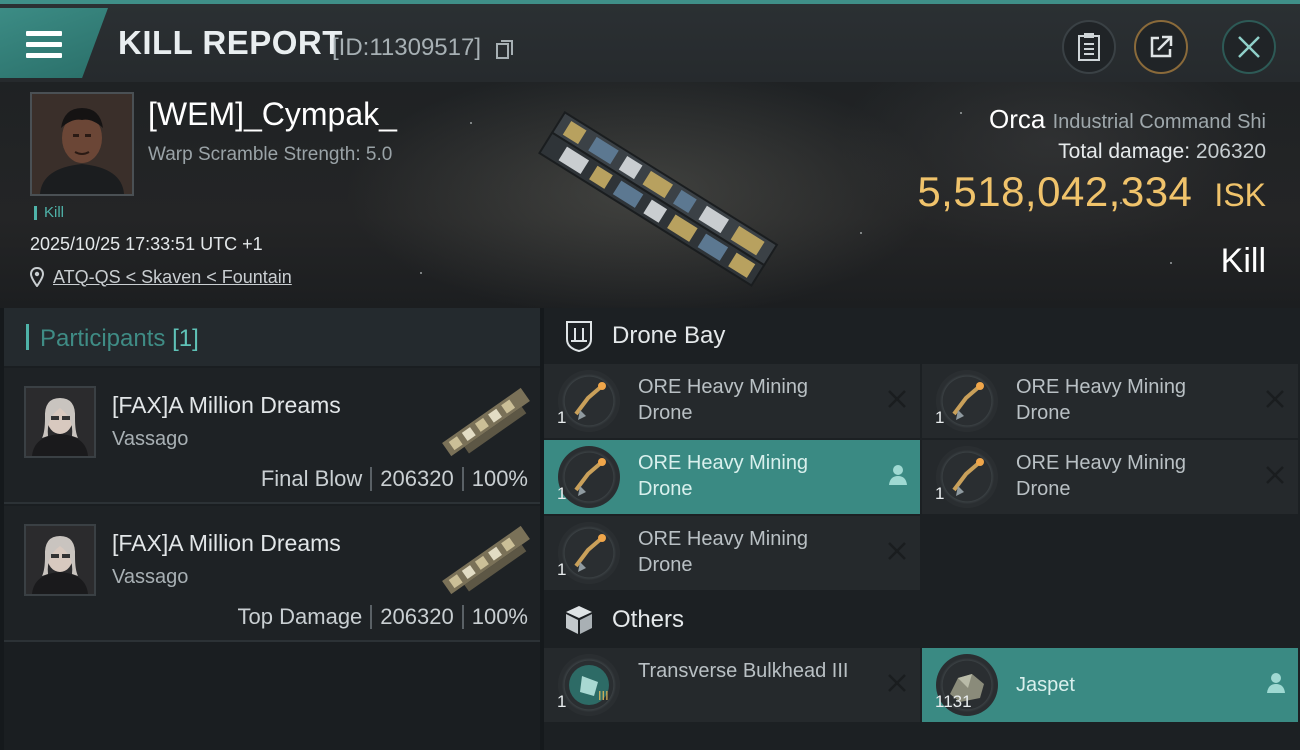  I want to click on ship-type-name: Orca, so click(1017, 119).